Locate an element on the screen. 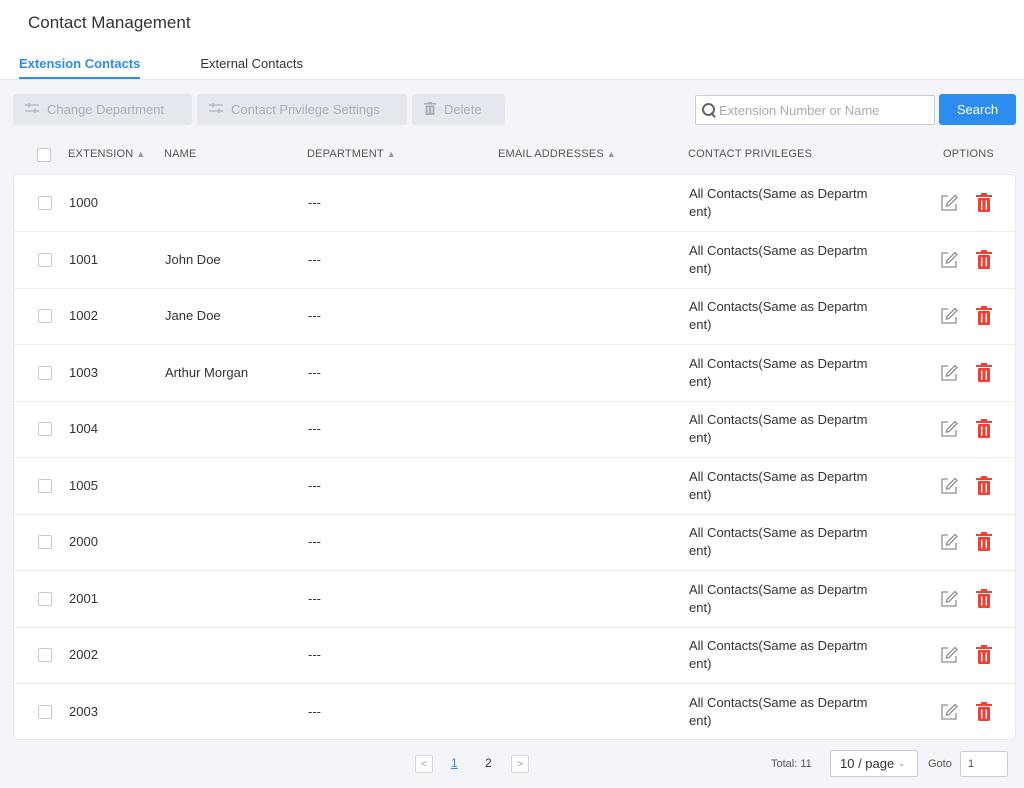 Image resolution: width=1024 pixels, height=788 pixels. column-email: EMAIL ADDRESSES ▲︎ is located at coordinates (557, 154).